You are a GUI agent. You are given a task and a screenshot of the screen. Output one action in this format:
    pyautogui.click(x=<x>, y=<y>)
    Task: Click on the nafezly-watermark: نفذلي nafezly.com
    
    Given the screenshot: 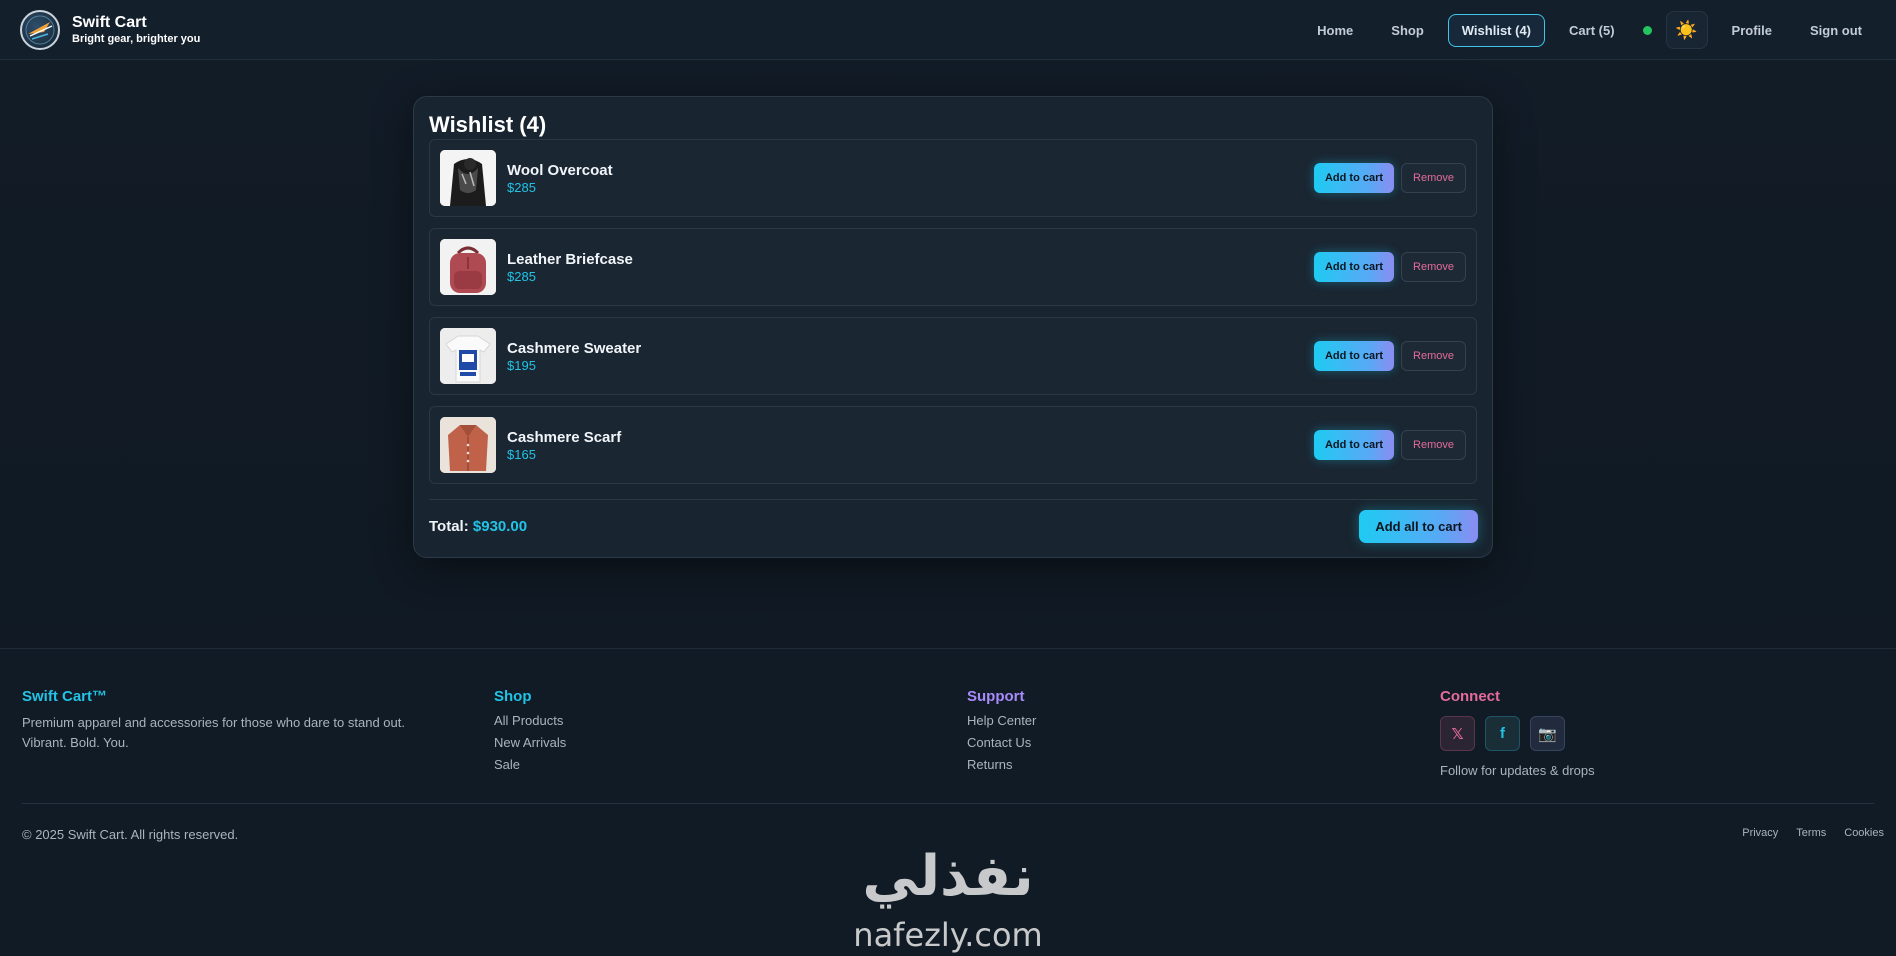 What is the action you would take?
    pyautogui.click(x=947, y=899)
    